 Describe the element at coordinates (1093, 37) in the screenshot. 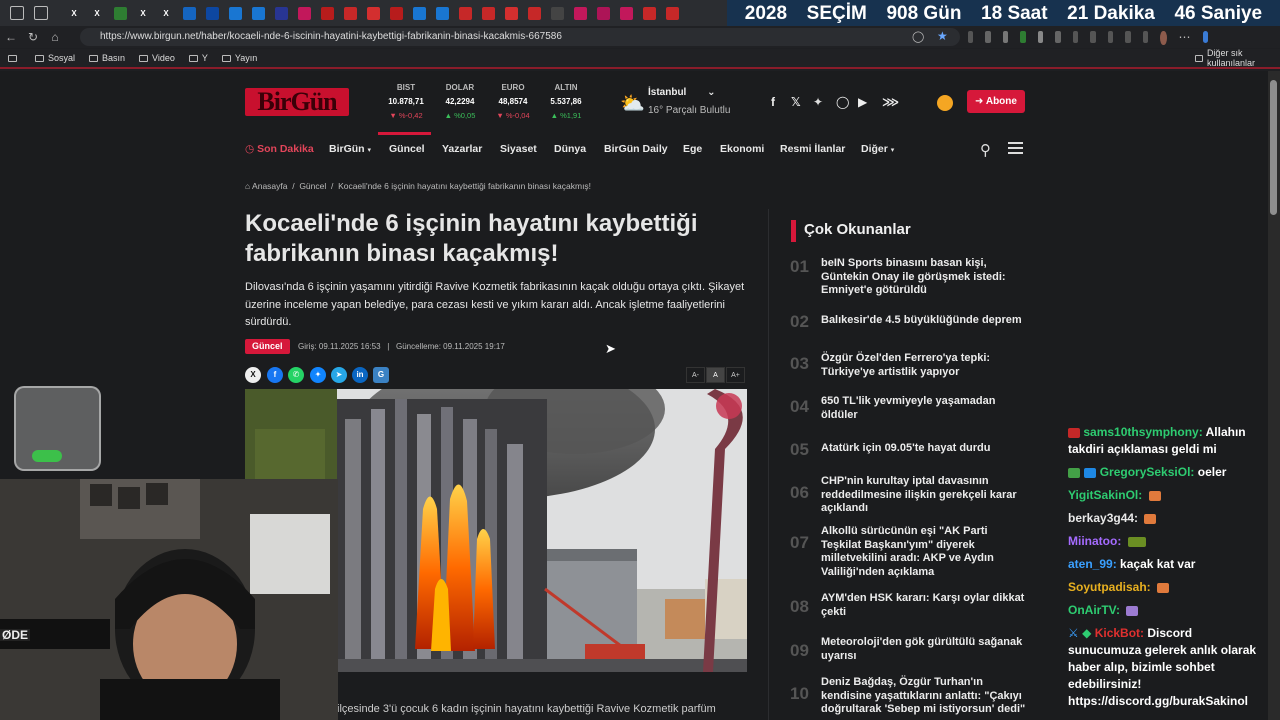

I see `favorites-icon` at that location.